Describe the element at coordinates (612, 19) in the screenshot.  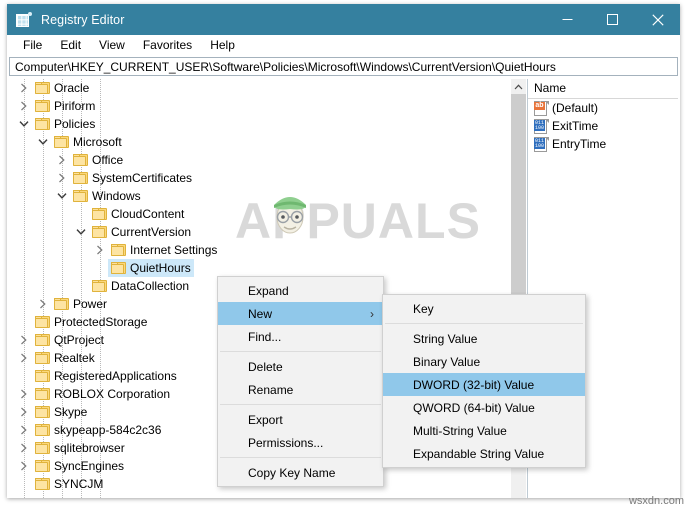
I see `maximize-button` at that location.